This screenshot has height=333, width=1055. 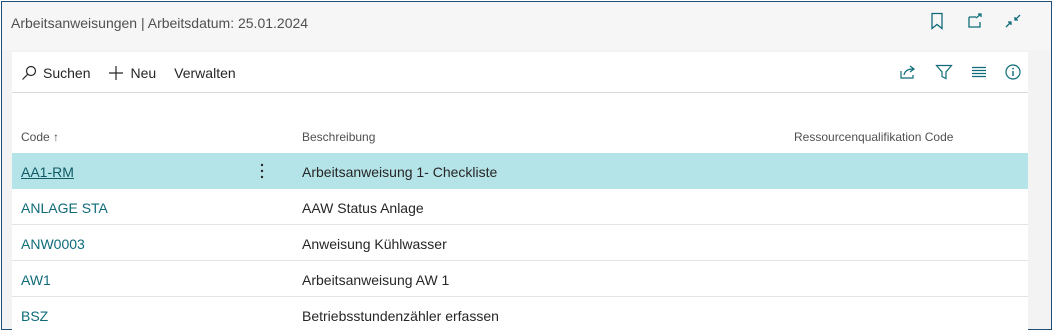 I want to click on code-link: BSZ, so click(x=34, y=316).